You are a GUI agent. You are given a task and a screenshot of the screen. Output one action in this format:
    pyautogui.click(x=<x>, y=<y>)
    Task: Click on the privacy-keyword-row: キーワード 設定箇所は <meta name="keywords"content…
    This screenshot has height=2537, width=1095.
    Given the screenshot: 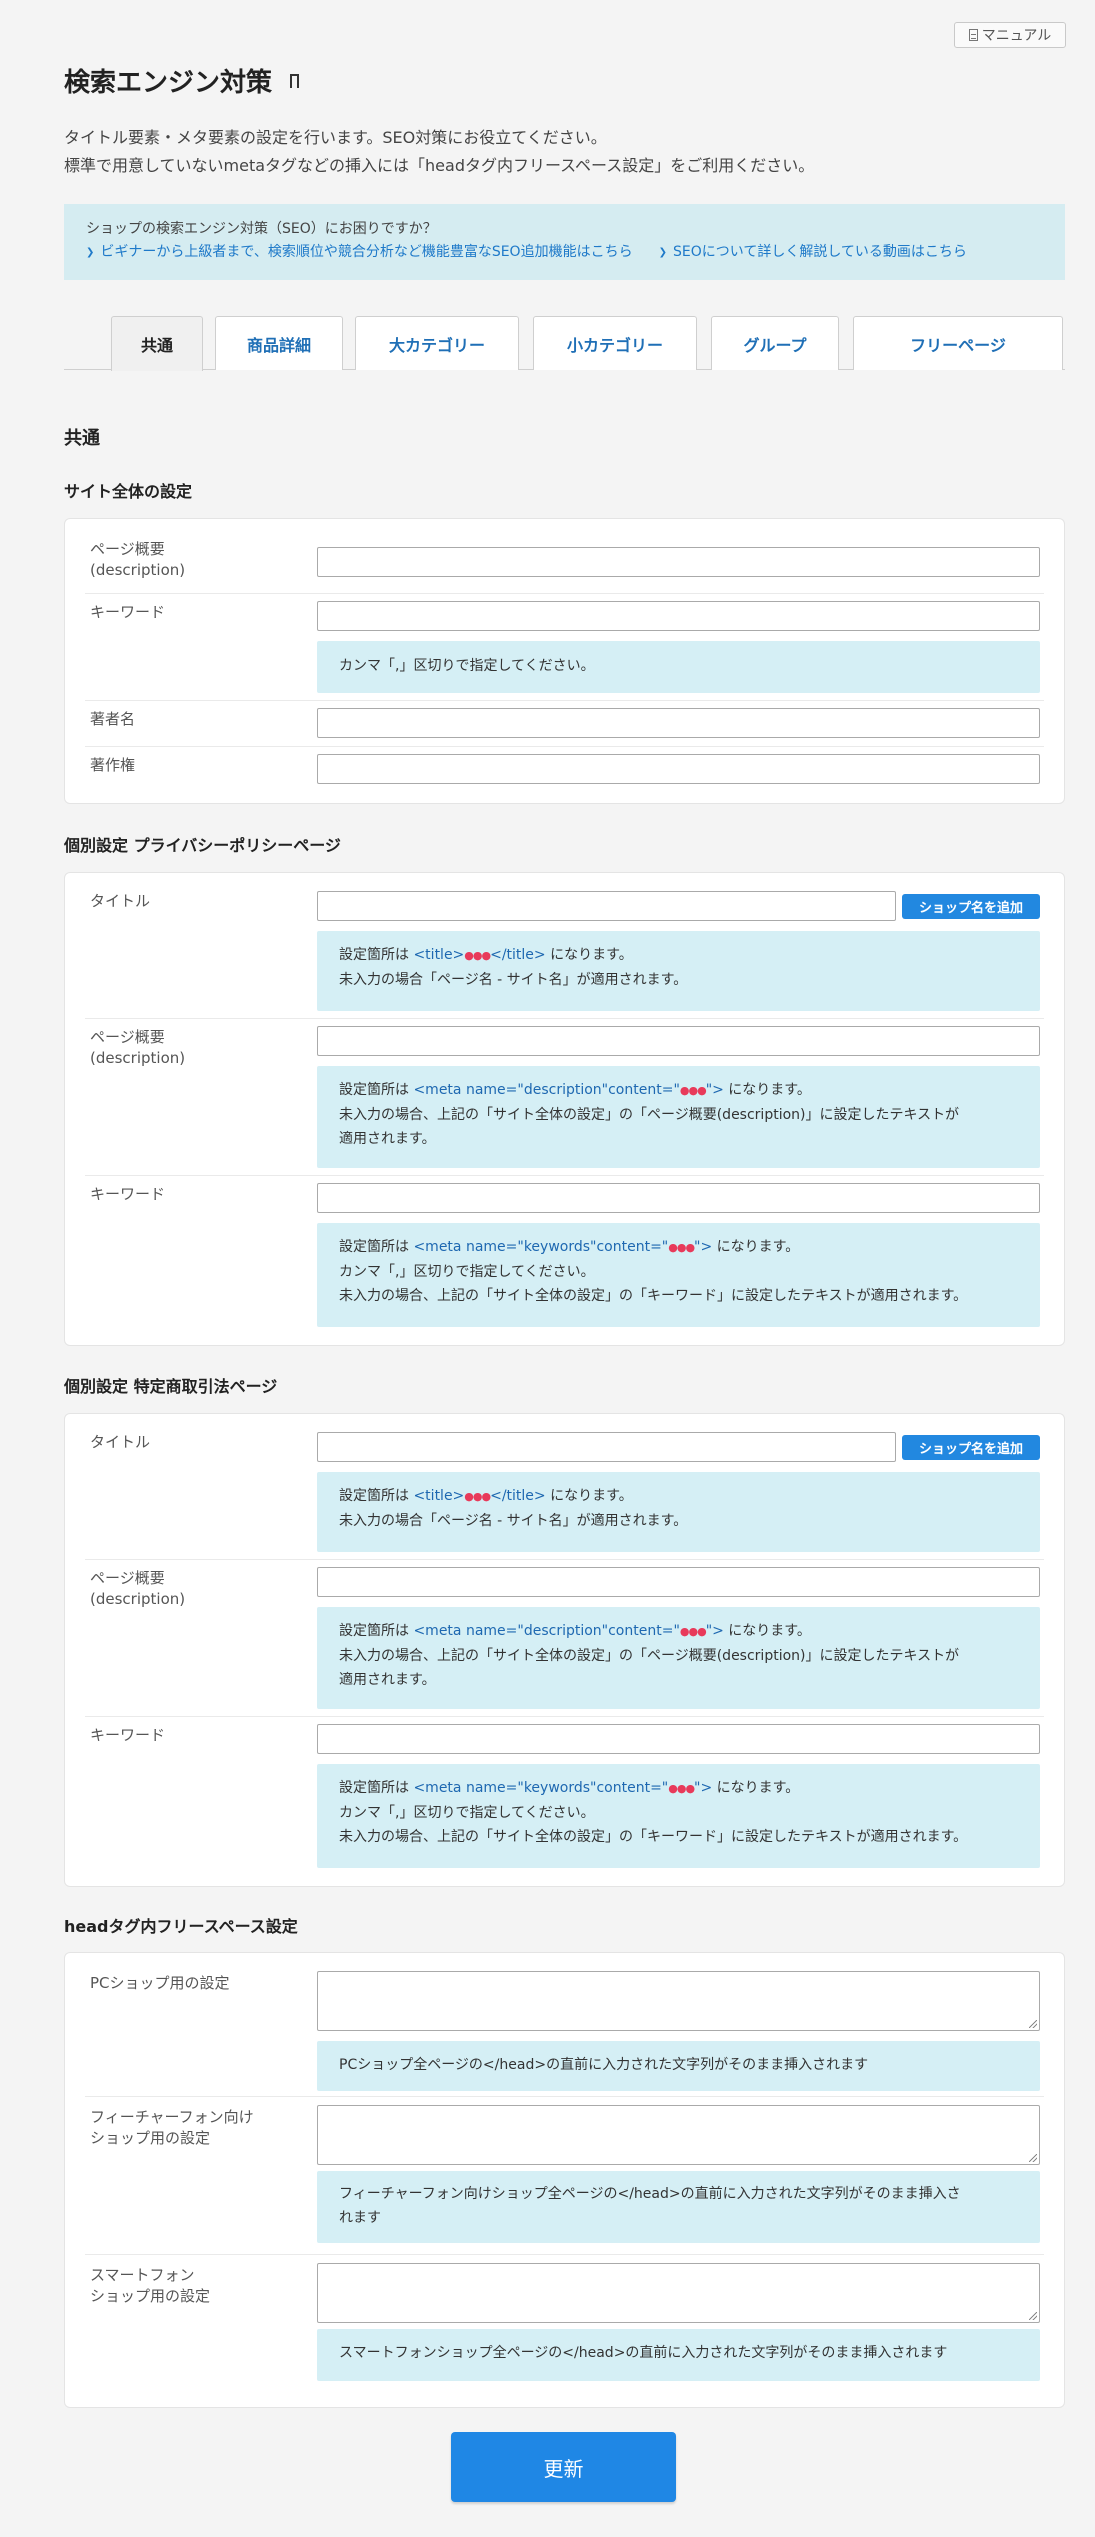 What is the action you would take?
    pyautogui.click(x=564, y=1261)
    